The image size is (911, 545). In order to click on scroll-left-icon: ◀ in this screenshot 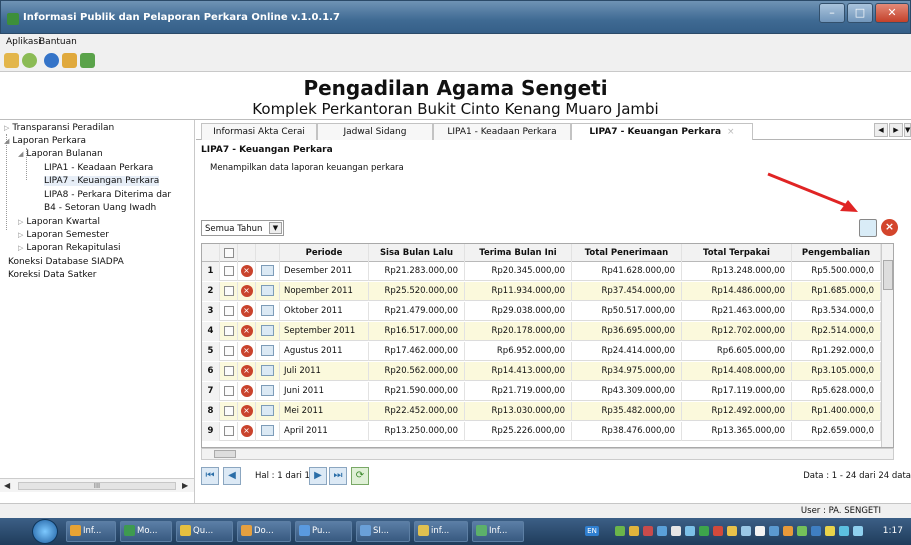, I will do `click(7, 485)`.